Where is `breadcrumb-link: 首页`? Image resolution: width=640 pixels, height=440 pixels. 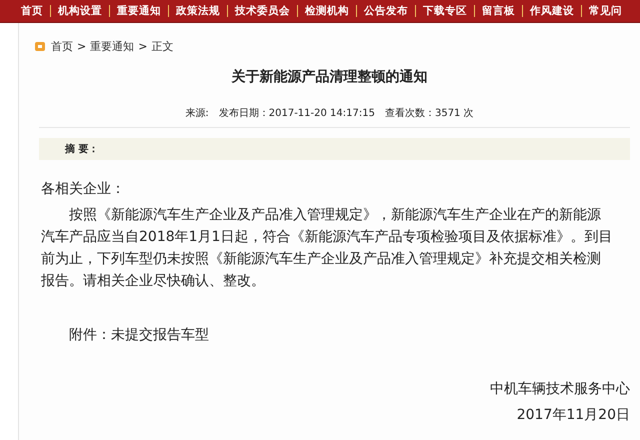
breadcrumb-link: 首页 is located at coordinates (62, 46).